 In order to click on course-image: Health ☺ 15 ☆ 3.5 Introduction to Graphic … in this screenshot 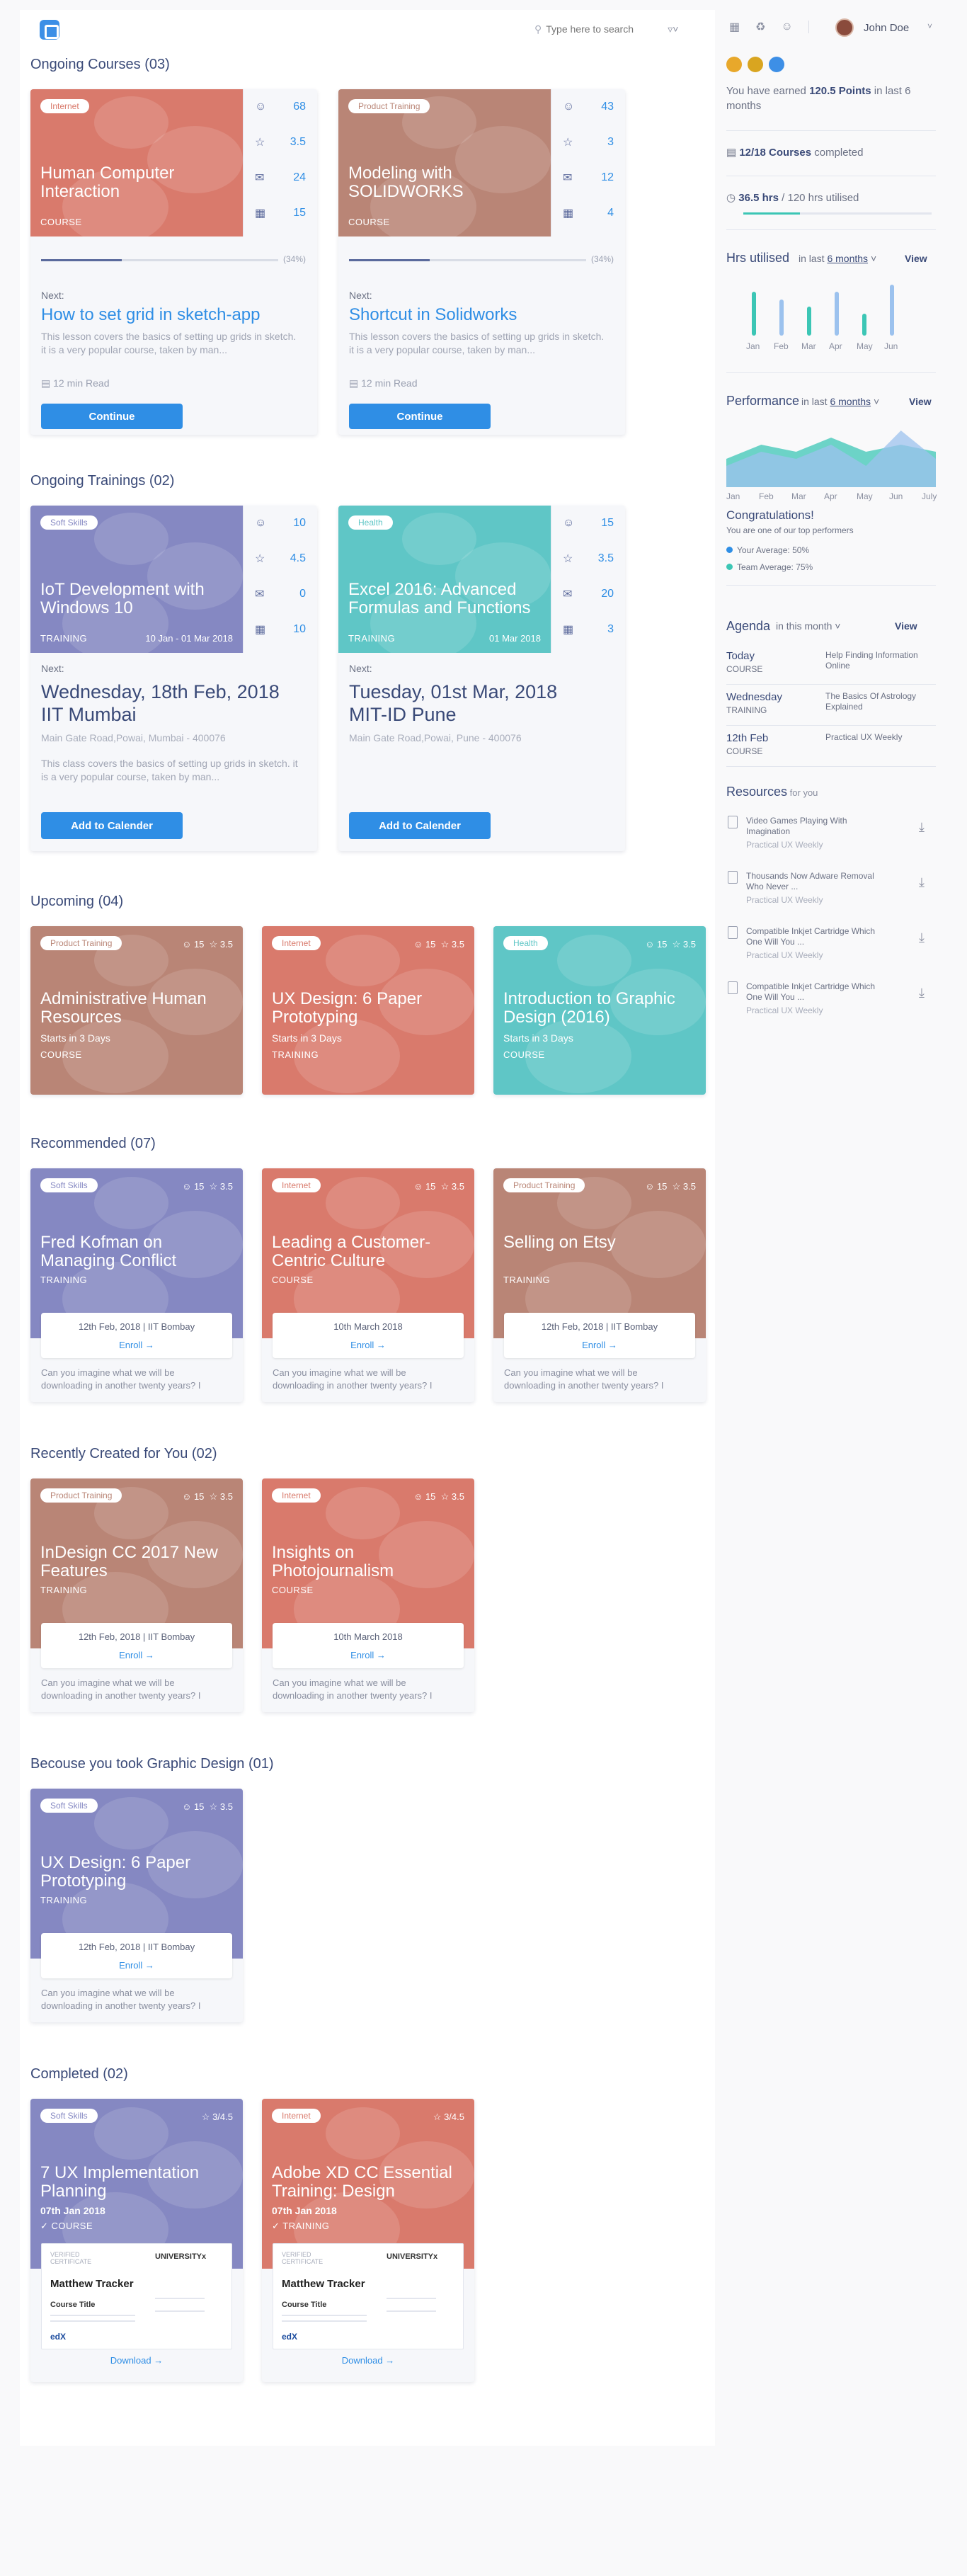, I will do `click(599, 1010)`.